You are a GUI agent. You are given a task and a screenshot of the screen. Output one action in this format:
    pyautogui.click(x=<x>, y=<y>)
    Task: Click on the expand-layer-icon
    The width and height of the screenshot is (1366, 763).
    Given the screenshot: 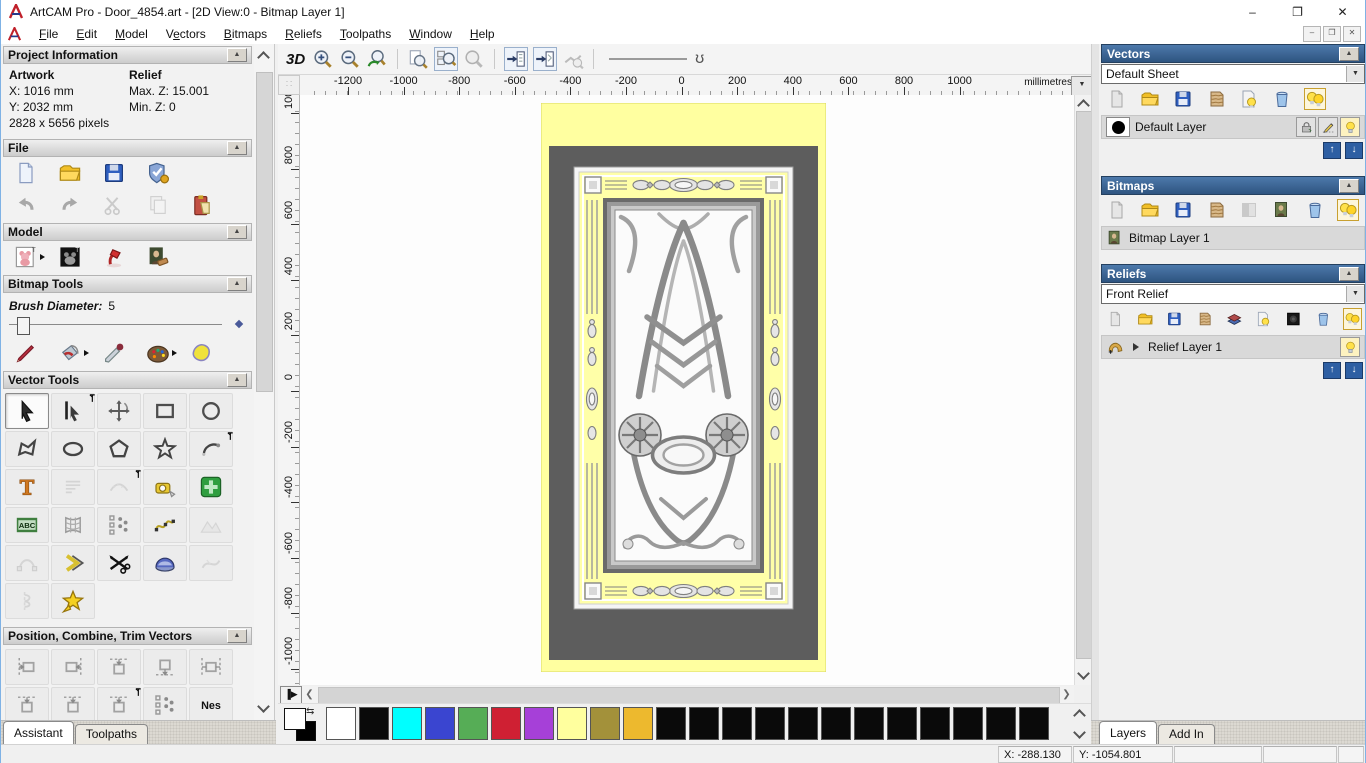 What is the action you would take?
    pyautogui.click(x=1138, y=347)
    